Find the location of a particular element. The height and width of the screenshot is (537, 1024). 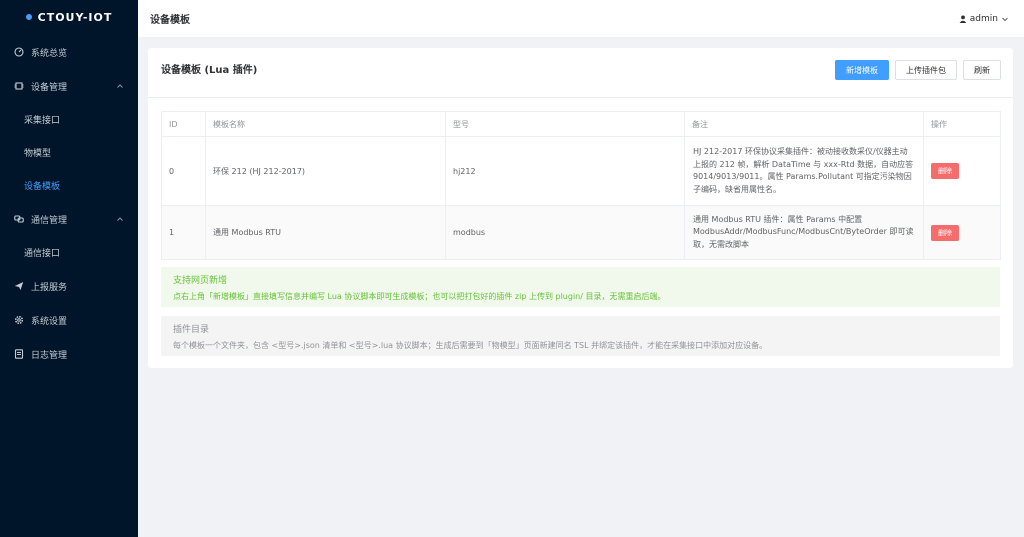

send-icon is located at coordinates (19, 286).